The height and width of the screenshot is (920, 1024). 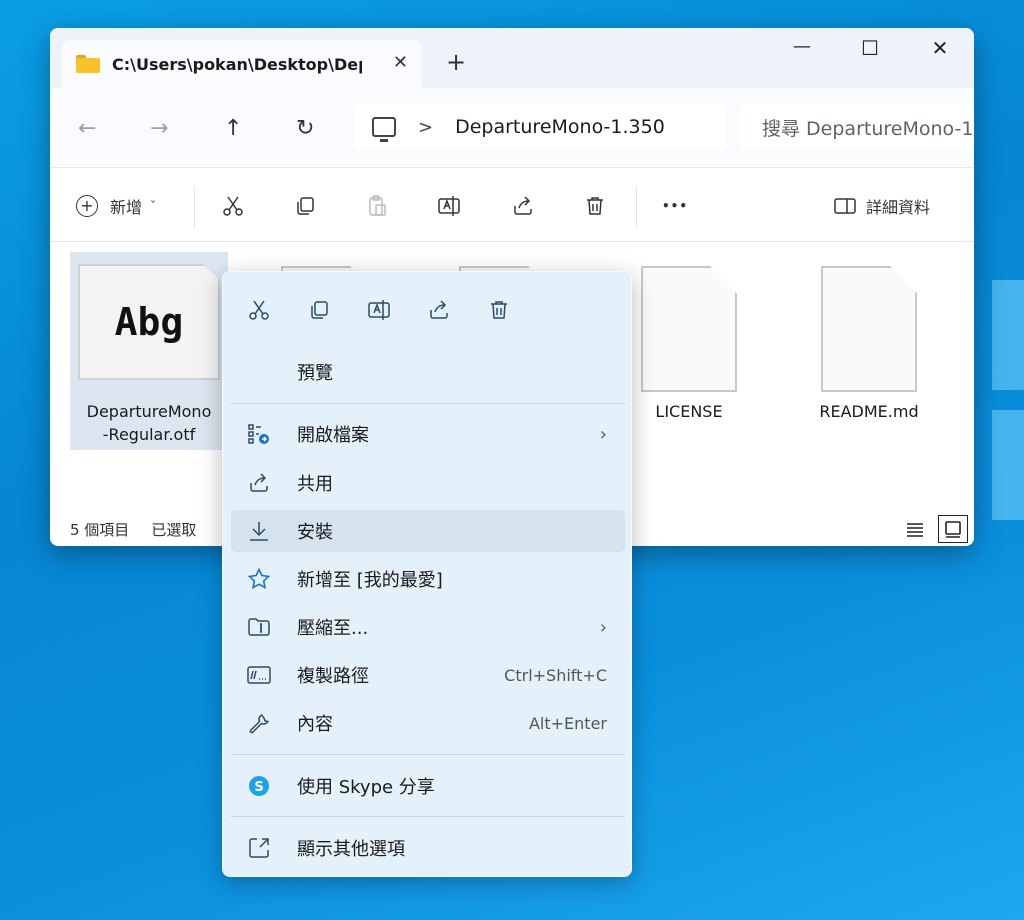 I want to click on open-with-icon, so click(x=259, y=434).